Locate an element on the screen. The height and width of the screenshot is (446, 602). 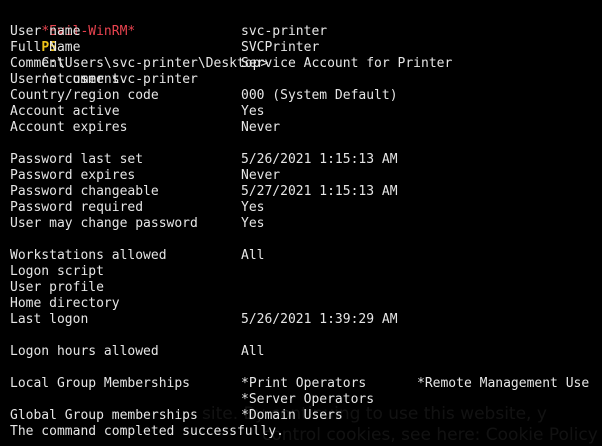
output-row: Full Name SVCPrinter is located at coordinates (306, 48).